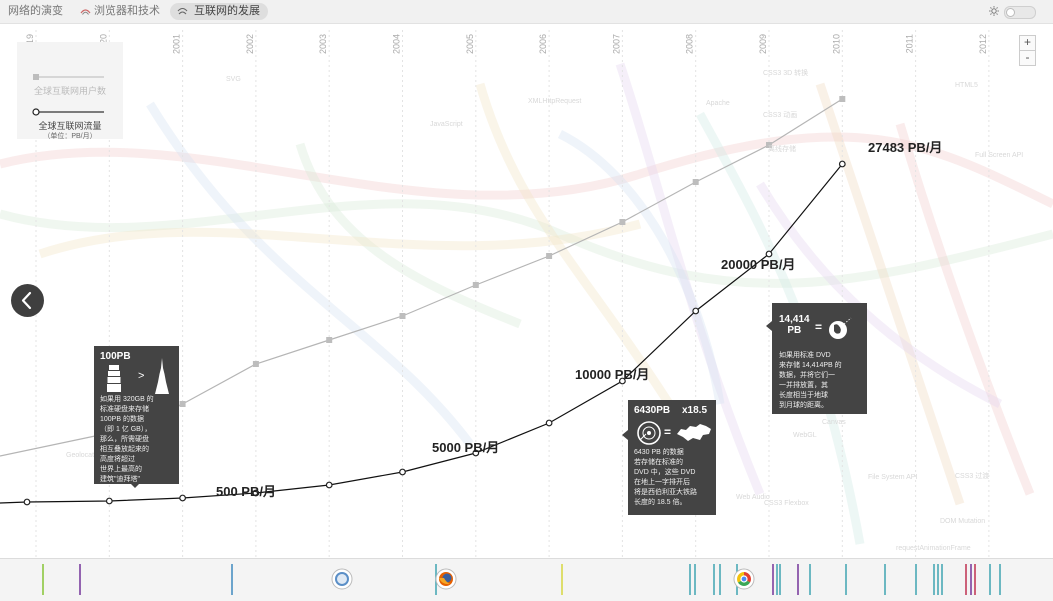  Describe the element at coordinates (162, 376) in the screenshot. I see `burj-khalifa-icon` at that location.